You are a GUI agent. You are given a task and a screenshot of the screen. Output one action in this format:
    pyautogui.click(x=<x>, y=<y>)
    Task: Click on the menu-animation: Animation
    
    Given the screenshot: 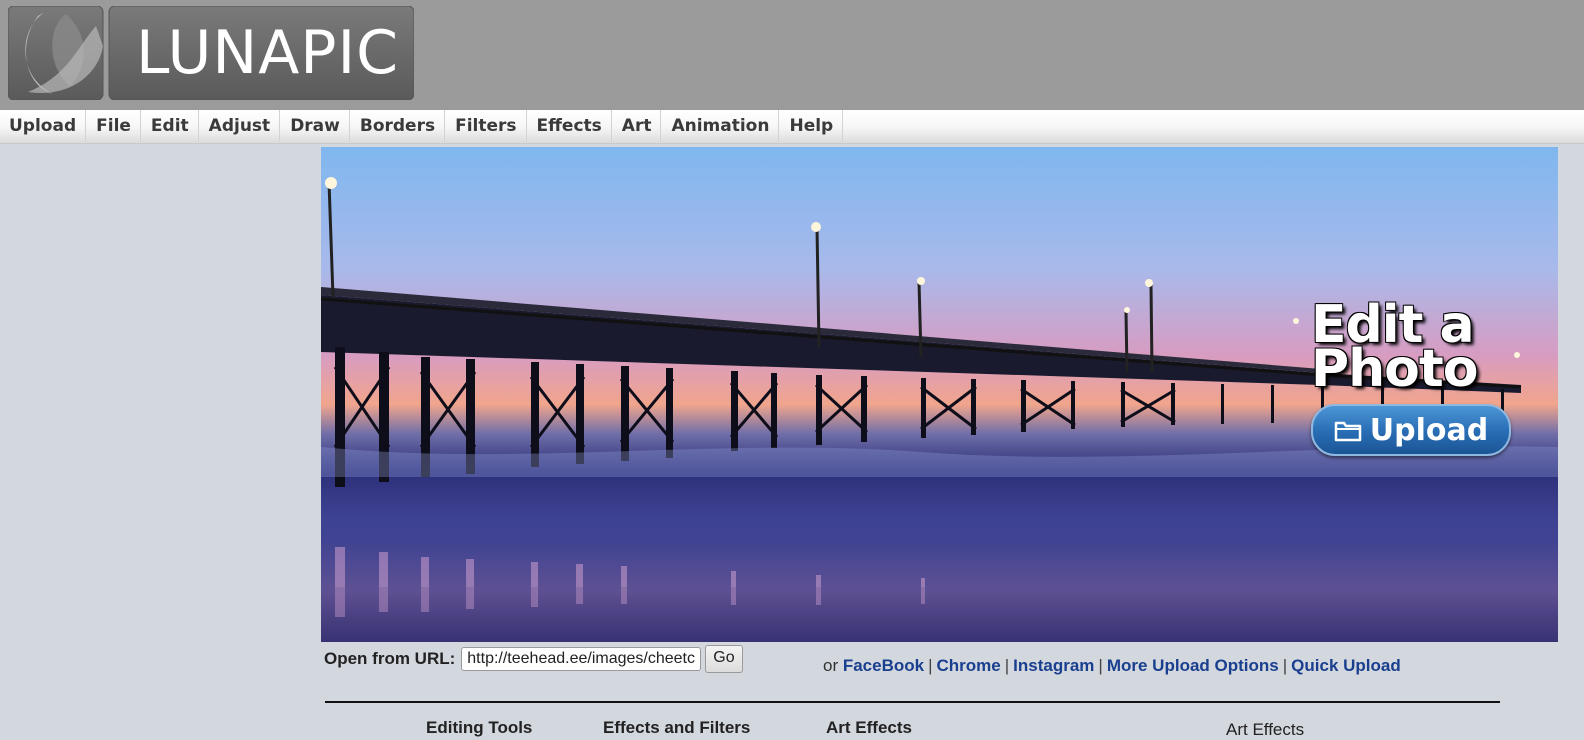 What is the action you would take?
    pyautogui.click(x=720, y=126)
    